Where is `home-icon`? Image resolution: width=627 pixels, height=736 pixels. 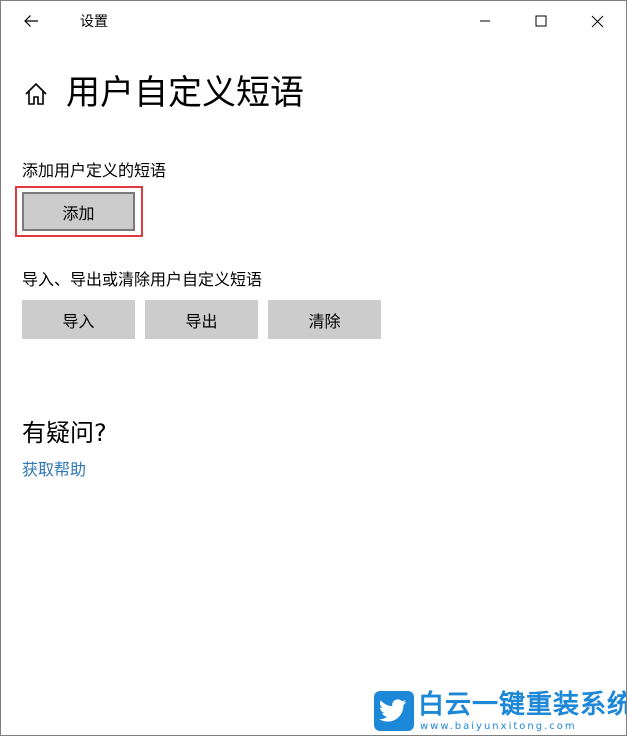
home-icon is located at coordinates (36, 94).